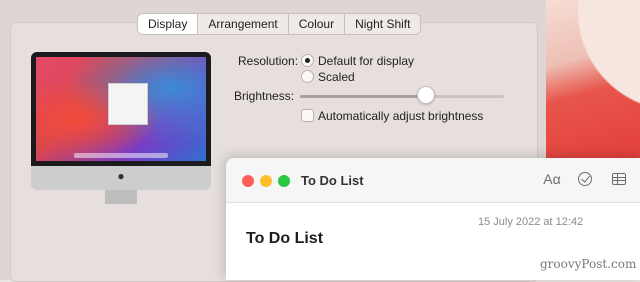  Describe the element at coordinates (317, 24) in the screenshot. I see `tab-colour: Colour` at that location.